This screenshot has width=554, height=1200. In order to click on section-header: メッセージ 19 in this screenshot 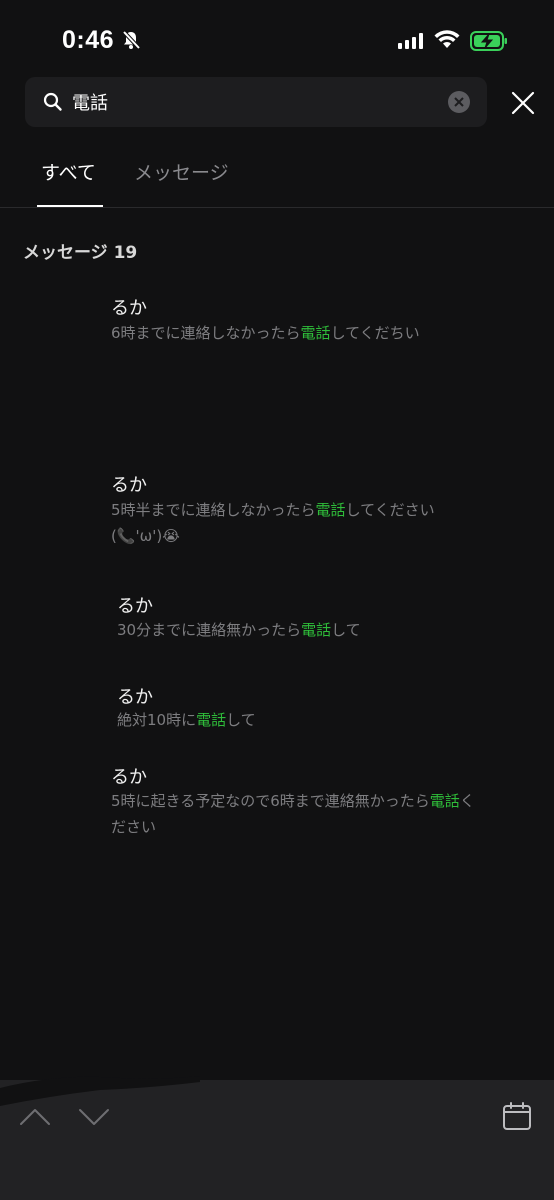, I will do `click(80, 253)`.